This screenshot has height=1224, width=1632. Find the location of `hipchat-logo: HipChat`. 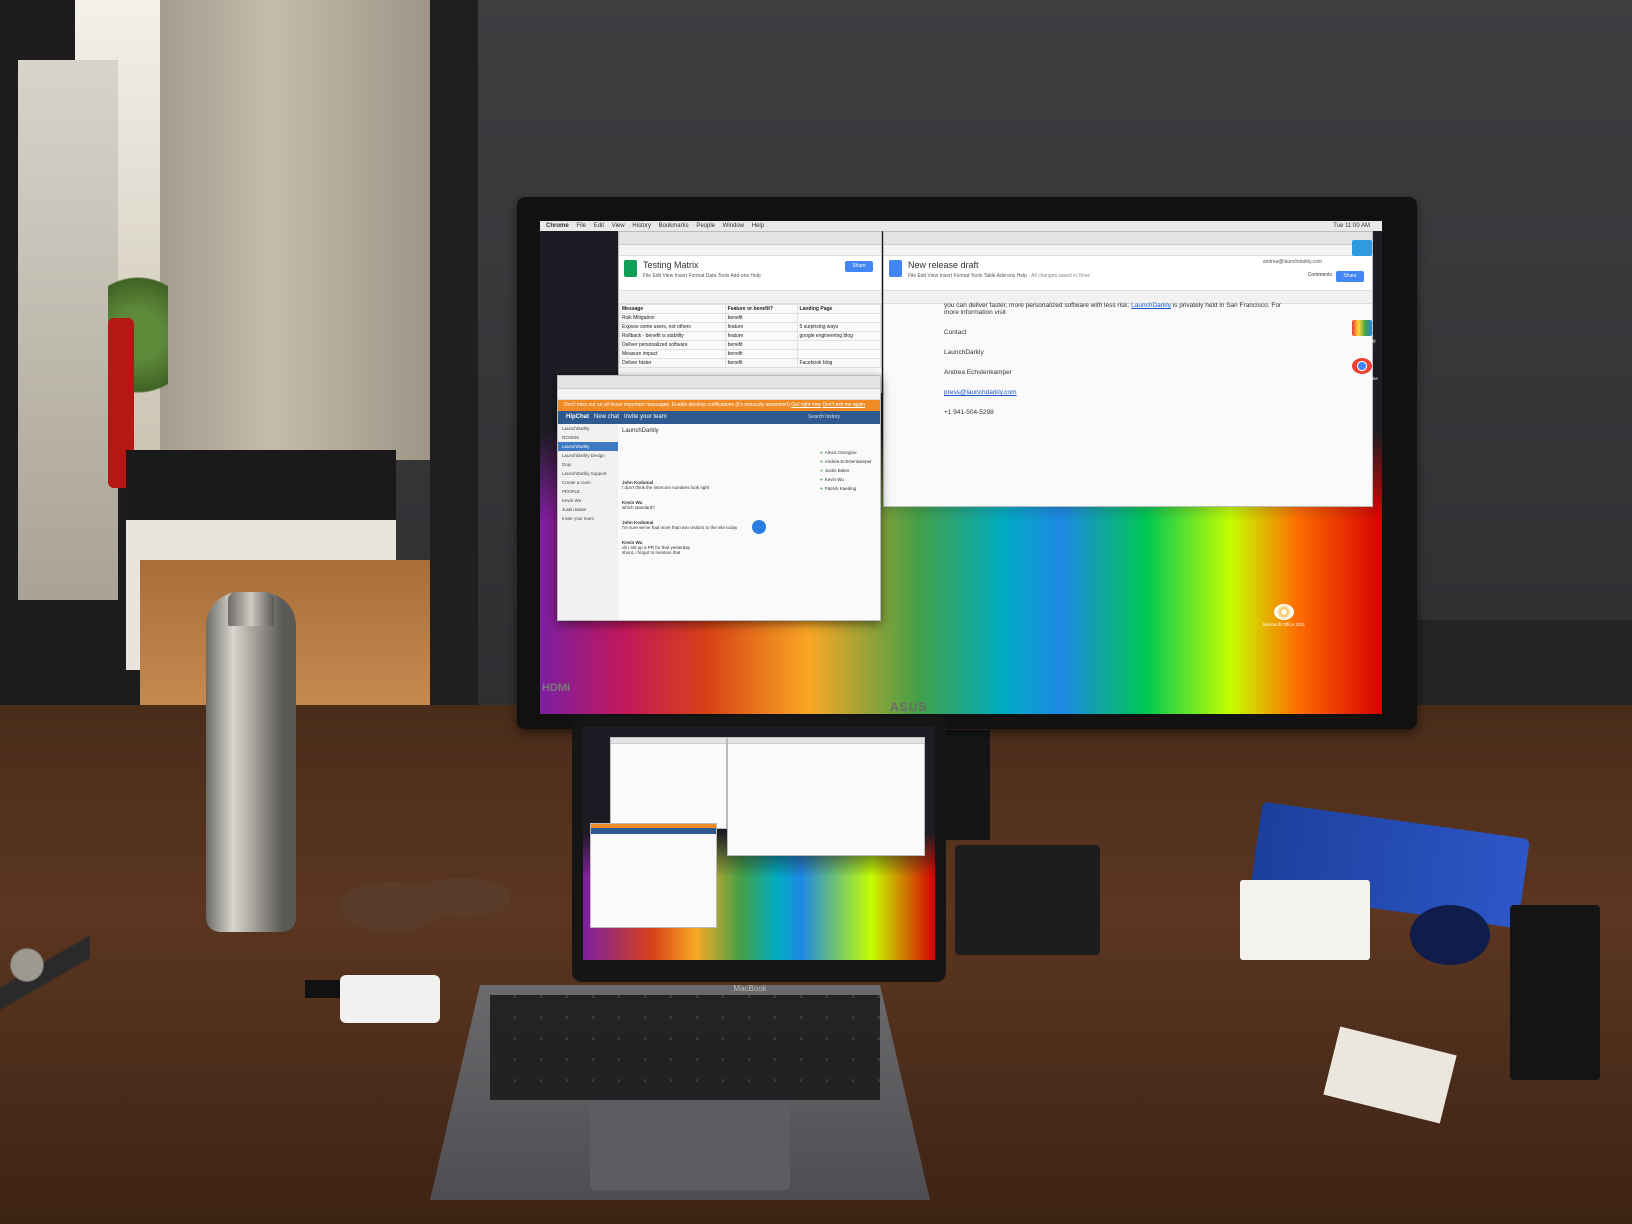

hipchat-logo: HipChat is located at coordinates (577, 417).